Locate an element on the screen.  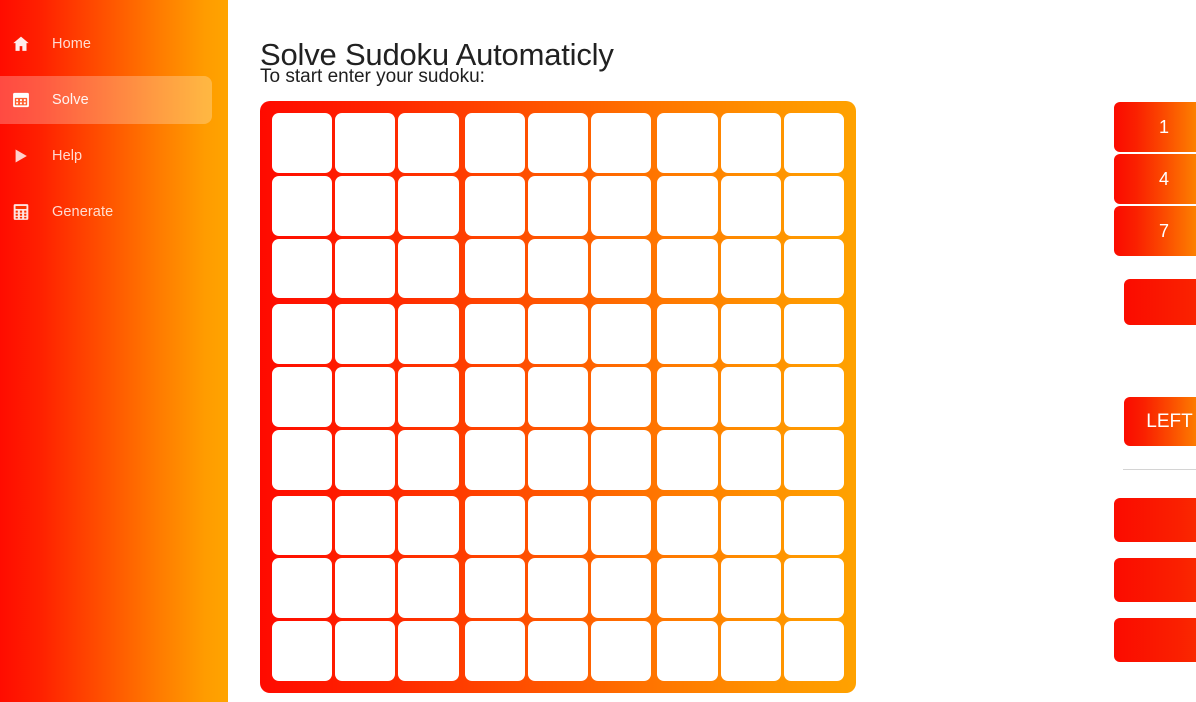
sidebar-item-generate: Generate is located at coordinates (106, 212).